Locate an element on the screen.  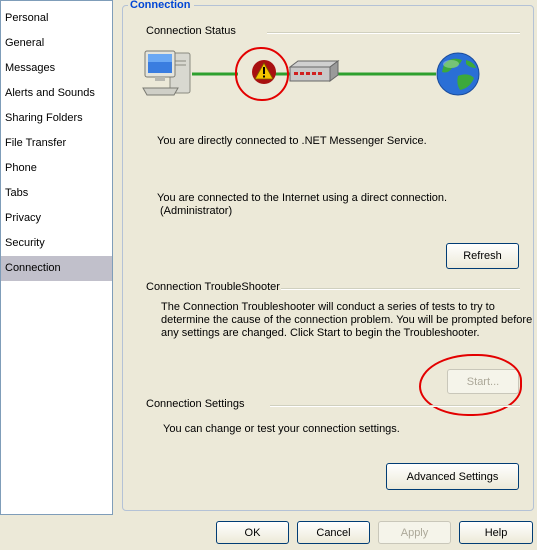
sidebar-item-file-transfer: File Transfer is located at coordinates (56, 143).